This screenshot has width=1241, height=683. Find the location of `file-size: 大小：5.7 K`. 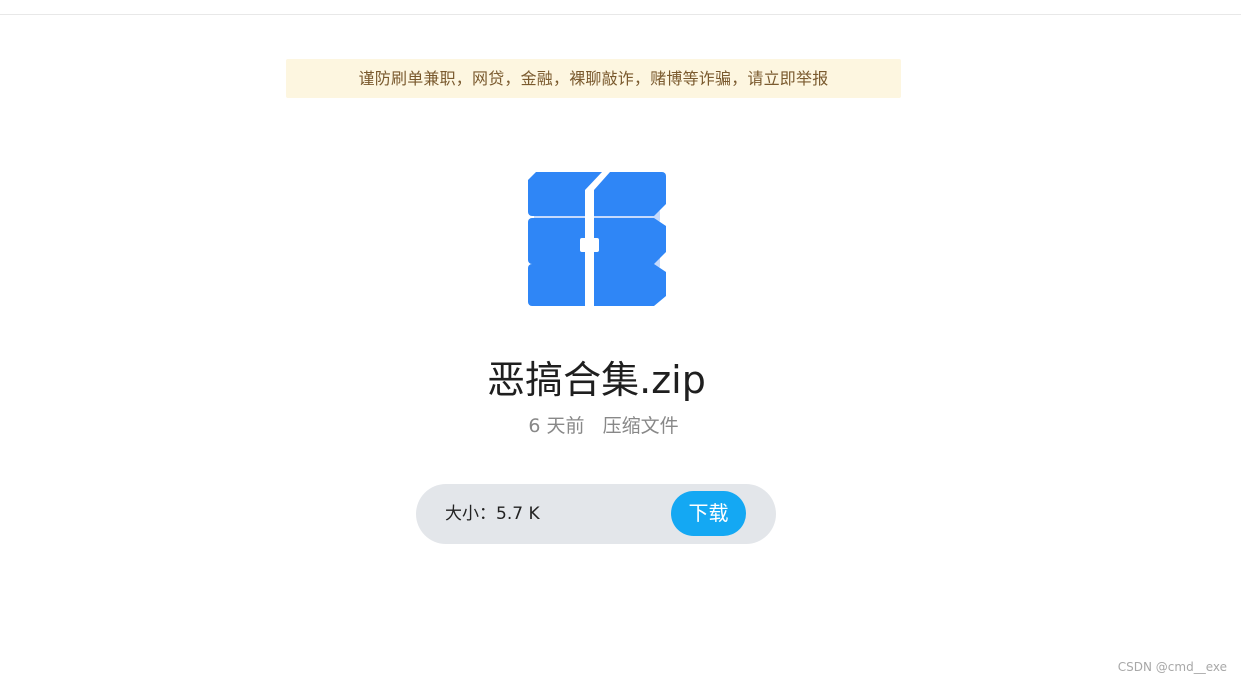

file-size: 大小：5.7 K is located at coordinates (492, 514).